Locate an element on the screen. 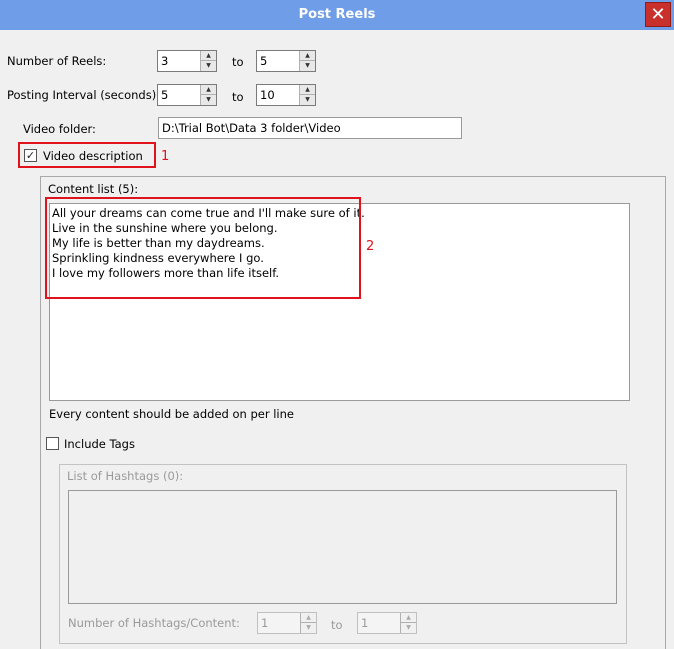  video-folder-input: D:\Trial Bot\Data 3 folder\Video is located at coordinates (310, 128).